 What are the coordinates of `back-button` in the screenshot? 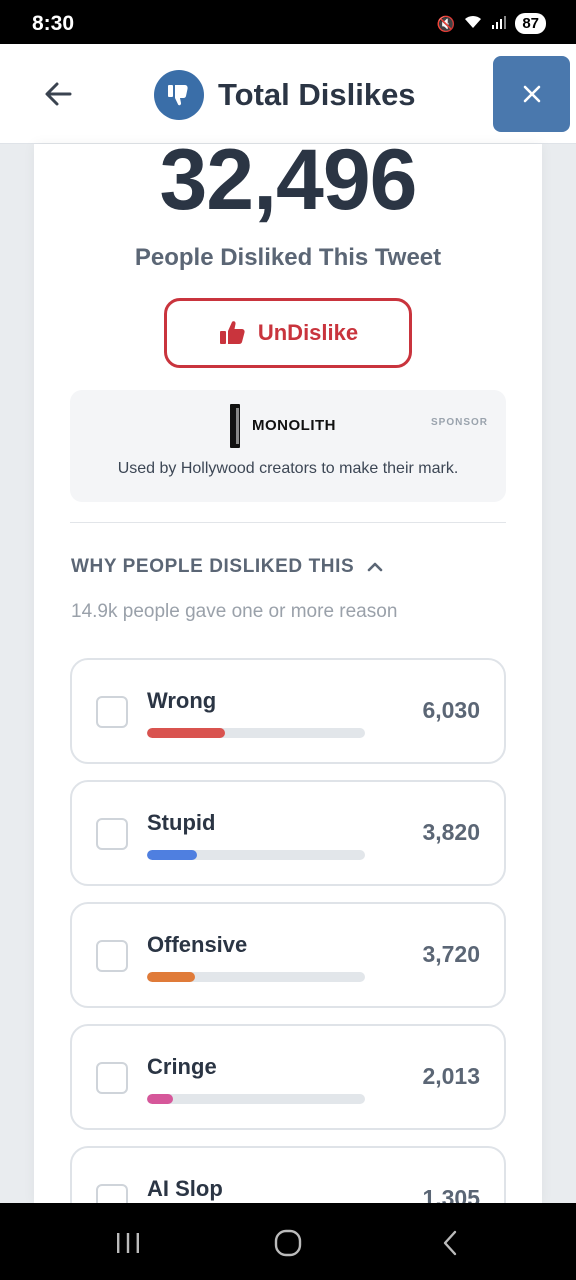 It's located at (59, 94).